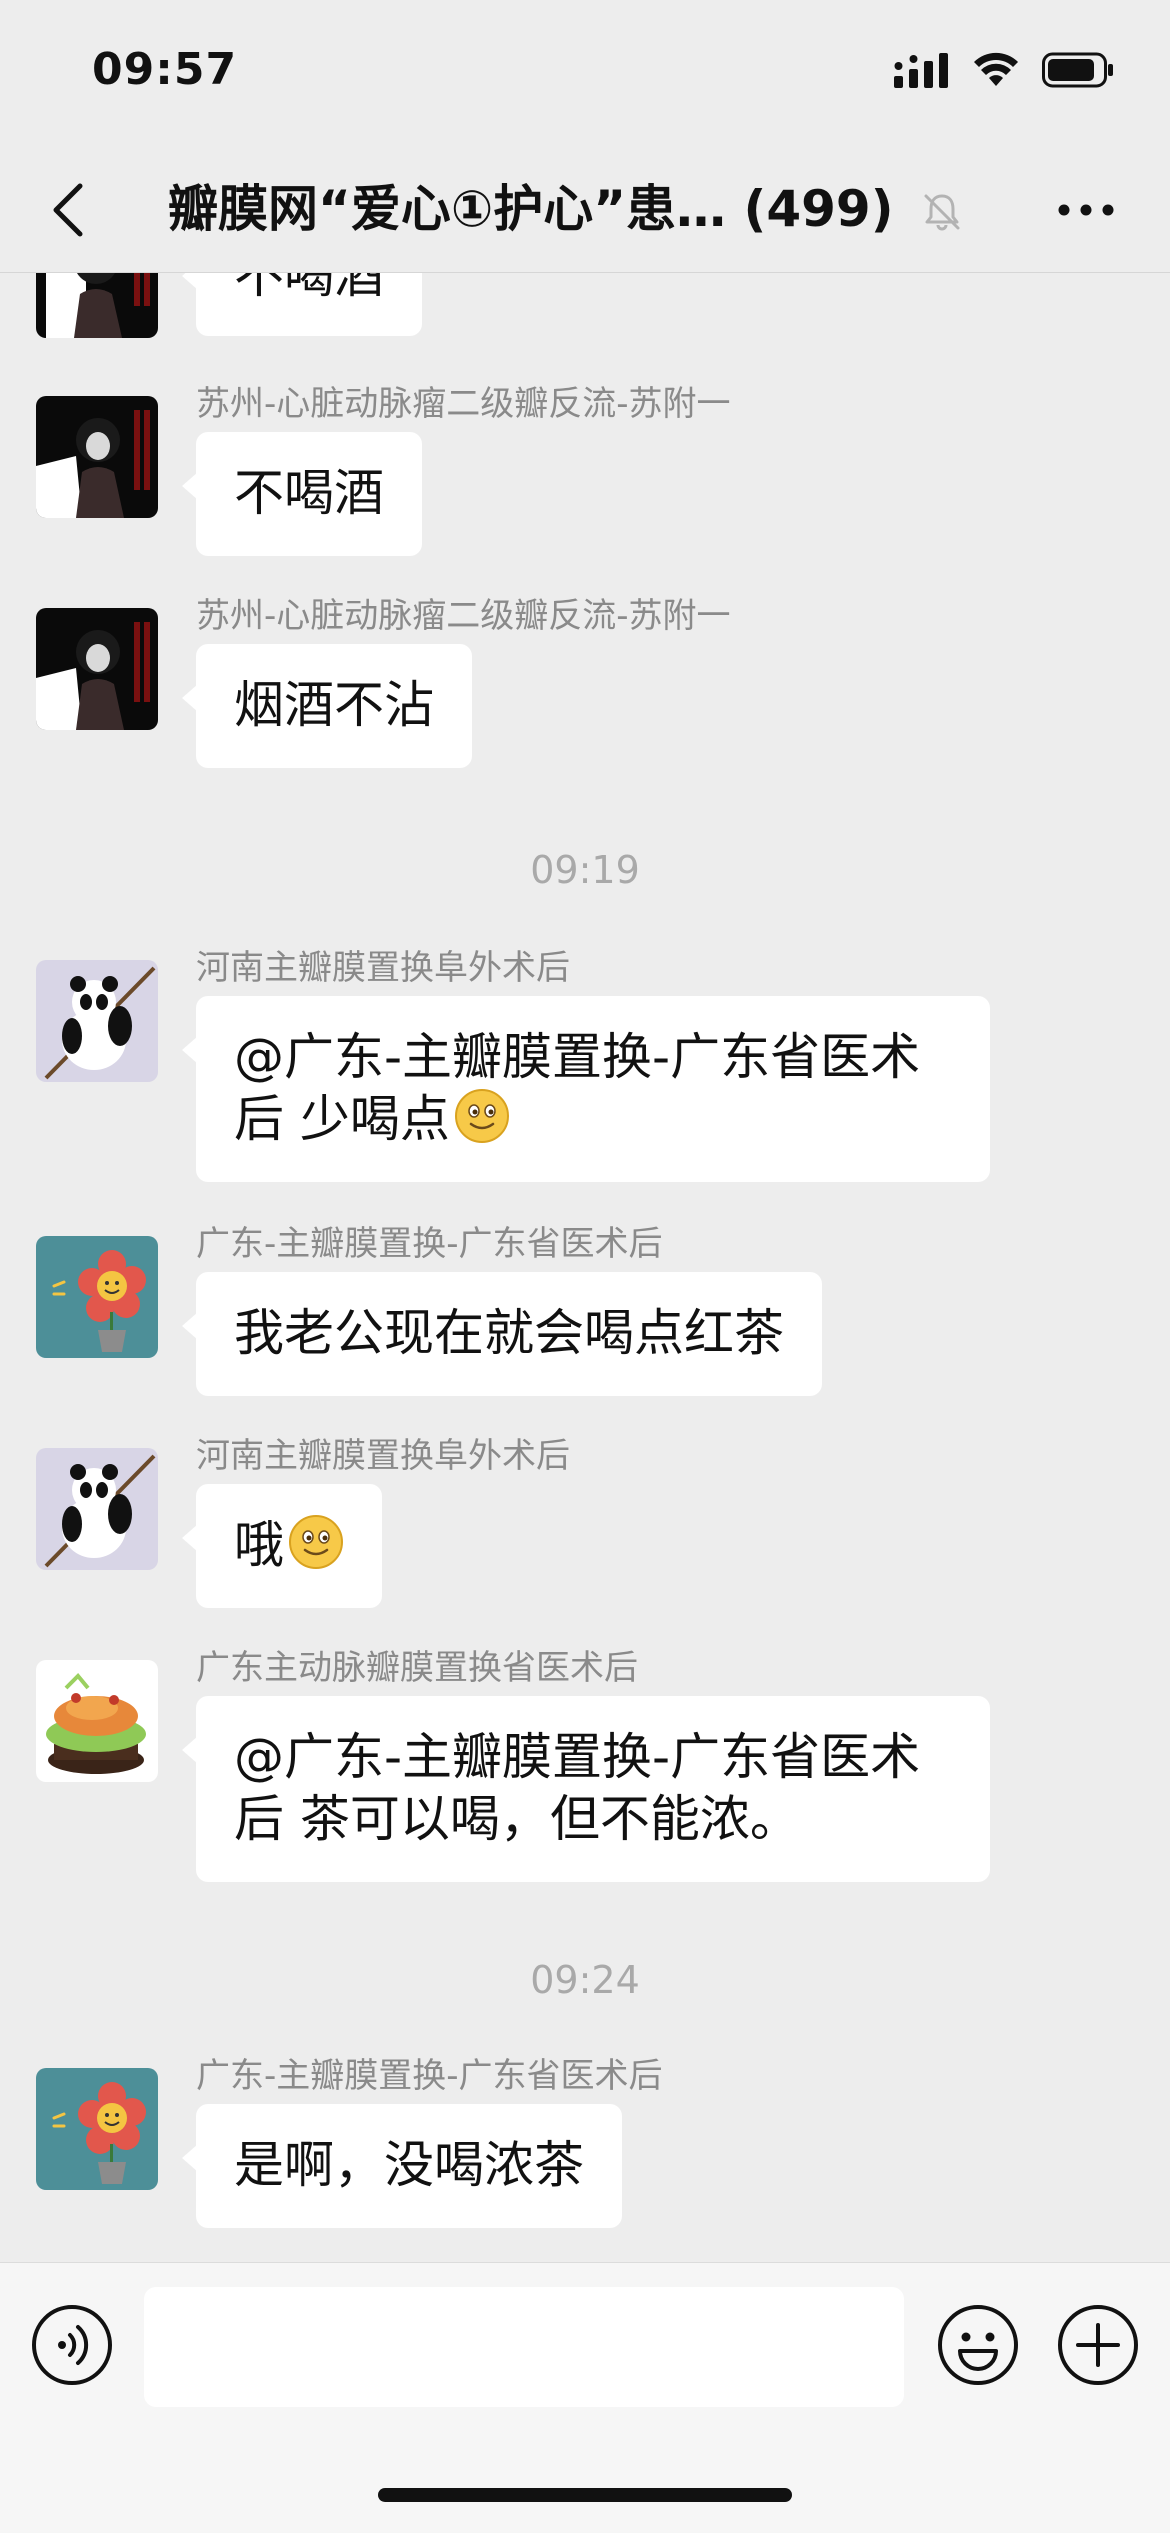 This screenshot has height=2533, width=1170. What do you see at coordinates (818, 209) in the screenshot?
I see `member-count: (499)` at bounding box center [818, 209].